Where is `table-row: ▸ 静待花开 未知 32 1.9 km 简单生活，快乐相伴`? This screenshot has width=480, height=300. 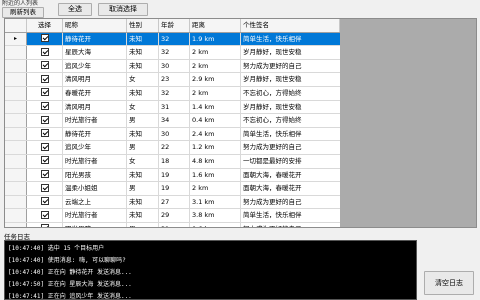
table-row: ▸ 静待花开 未知 32 1.9 km 简单生活，快乐相伴 is located at coordinates (172, 39).